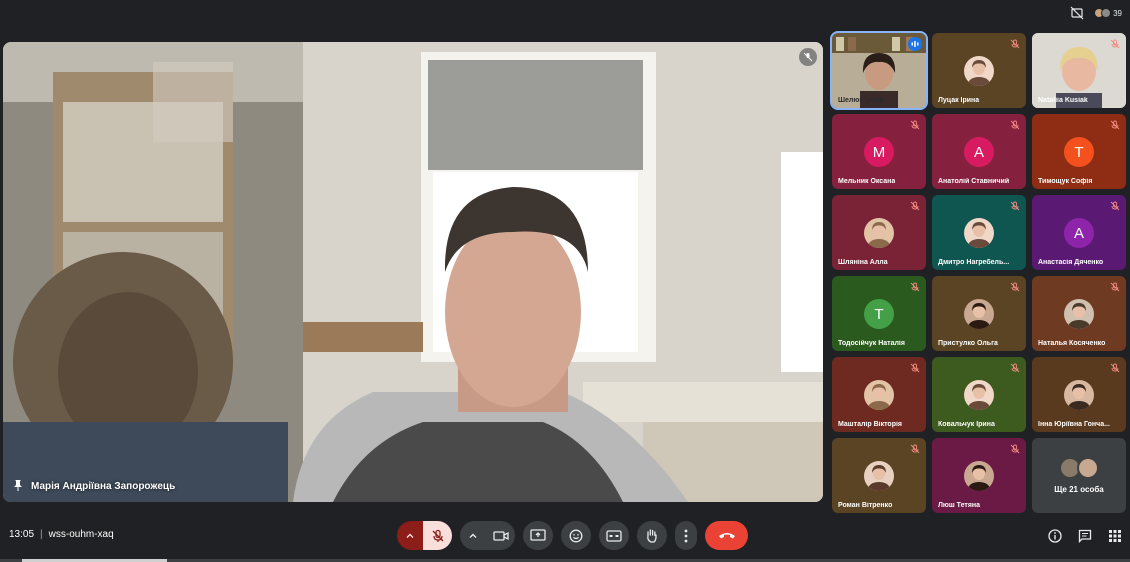 The image size is (1130, 562). What do you see at coordinates (979, 394) in the screenshot?
I see `participant-tile: Ковальчук Ірина` at bounding box center [979, 394].